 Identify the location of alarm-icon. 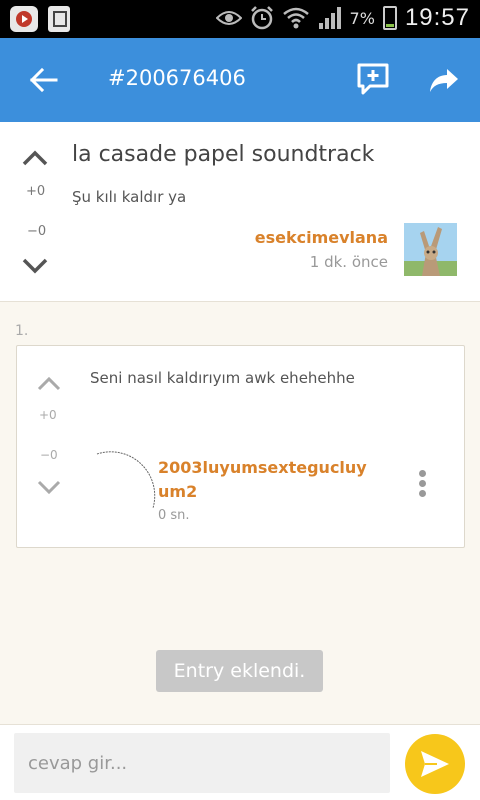
(261, 18).